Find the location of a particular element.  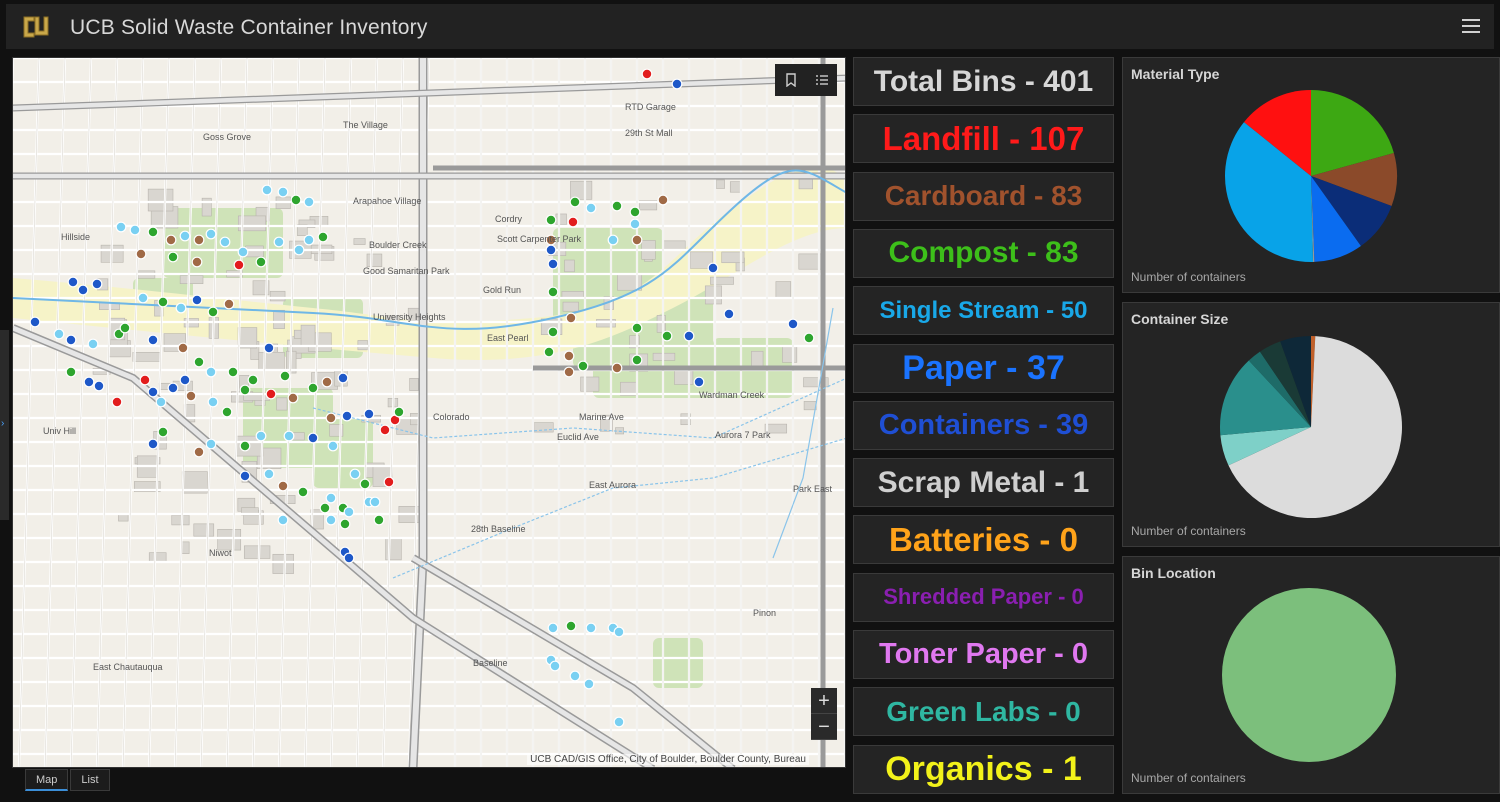

count-label: Landfill - 107 is located at coordinates (983, 138).